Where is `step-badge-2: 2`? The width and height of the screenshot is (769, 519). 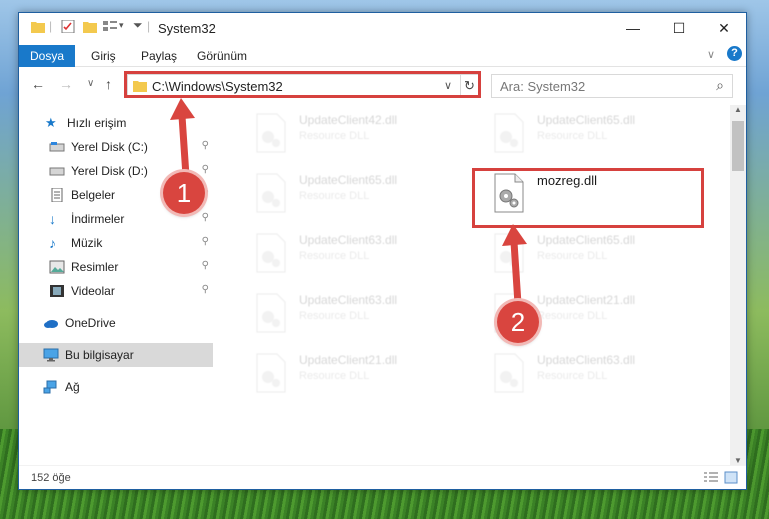 step-badge-2: 2 is located at coordinates (518, 322).